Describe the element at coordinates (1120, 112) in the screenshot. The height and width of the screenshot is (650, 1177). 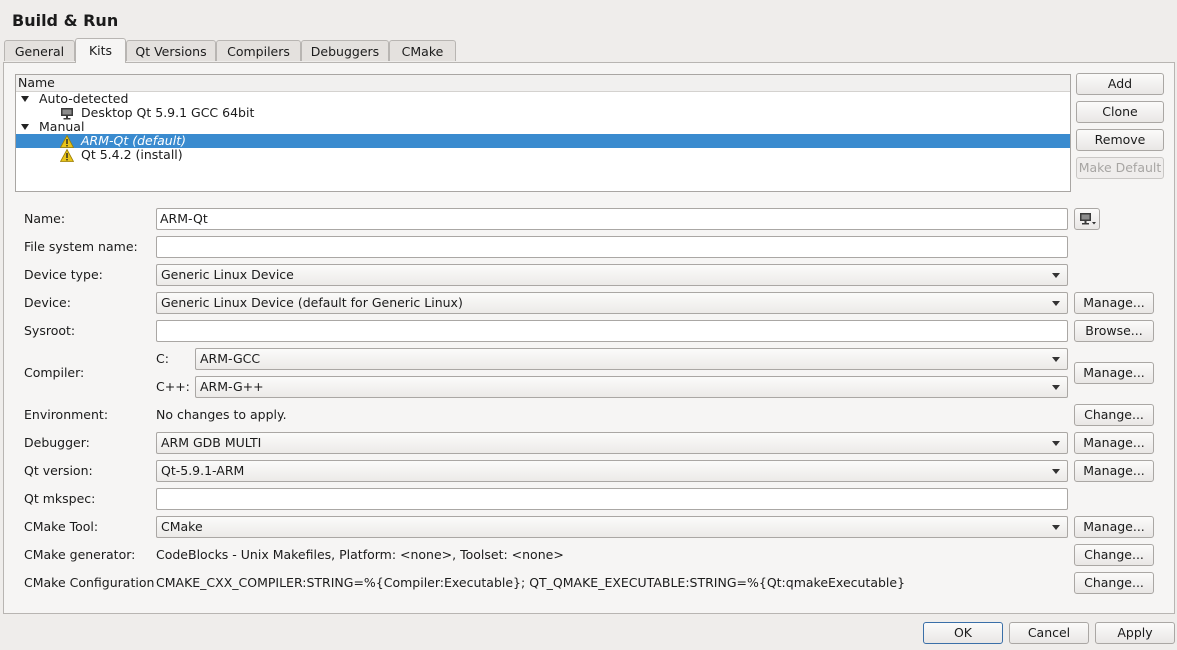
I see `clone-kit-button: Clone` at that location.